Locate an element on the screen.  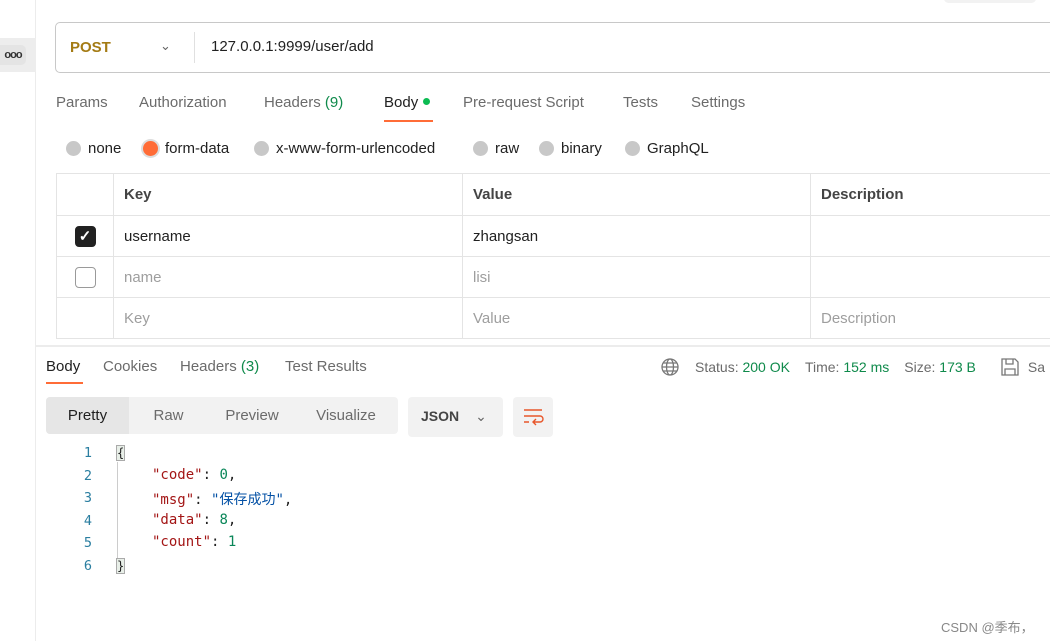
view-preview: Preview is located at coordinates (252, 415).